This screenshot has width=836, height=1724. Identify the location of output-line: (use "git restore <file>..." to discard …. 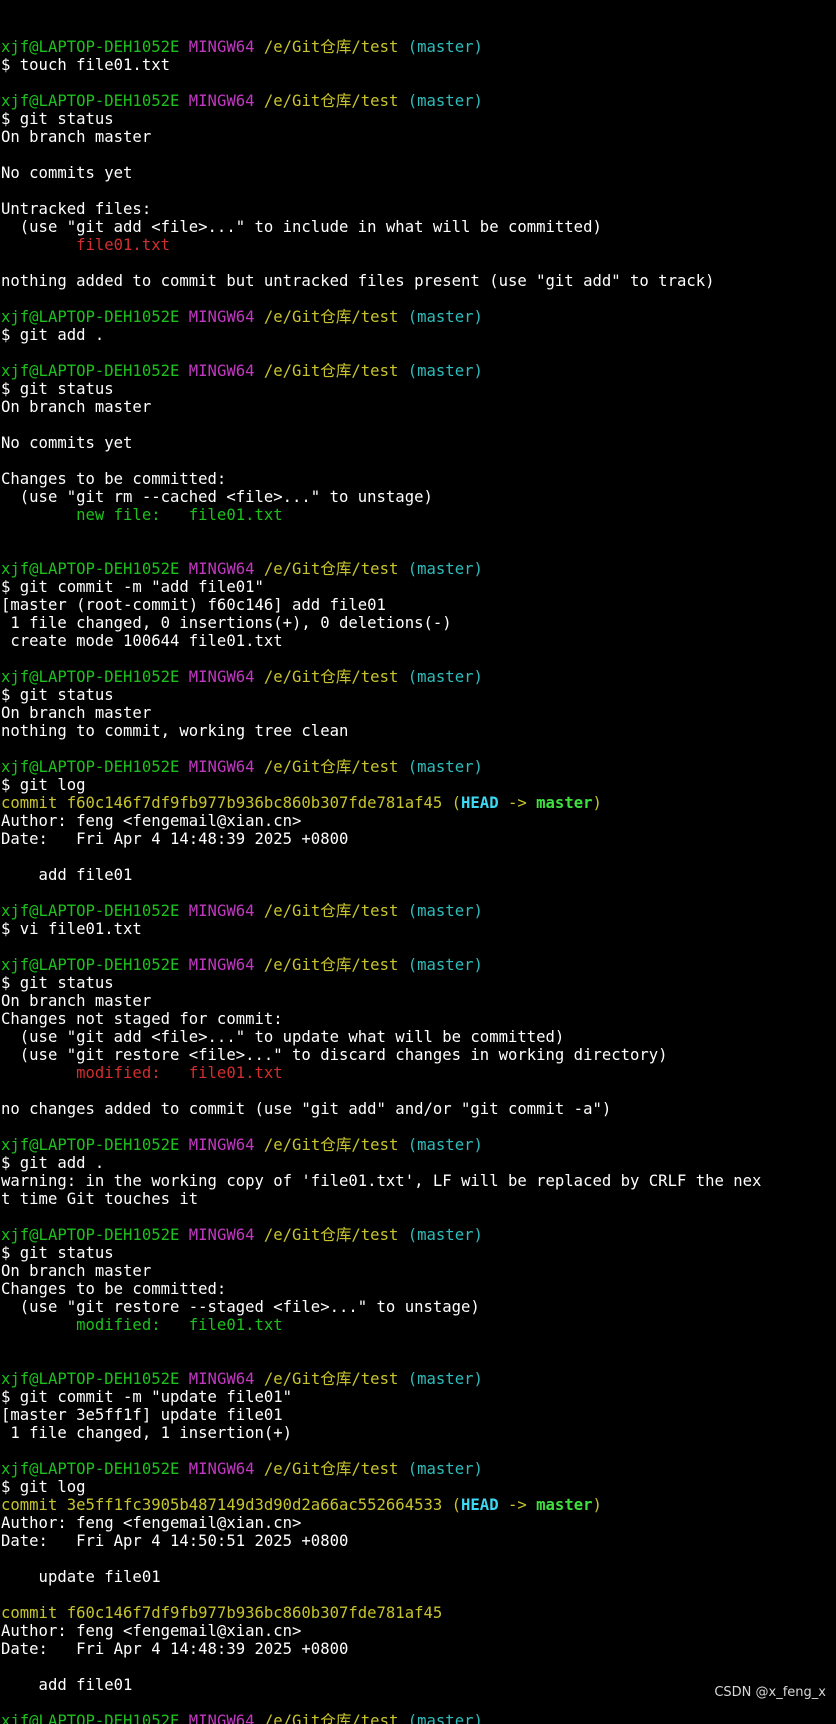
(334, 1055).